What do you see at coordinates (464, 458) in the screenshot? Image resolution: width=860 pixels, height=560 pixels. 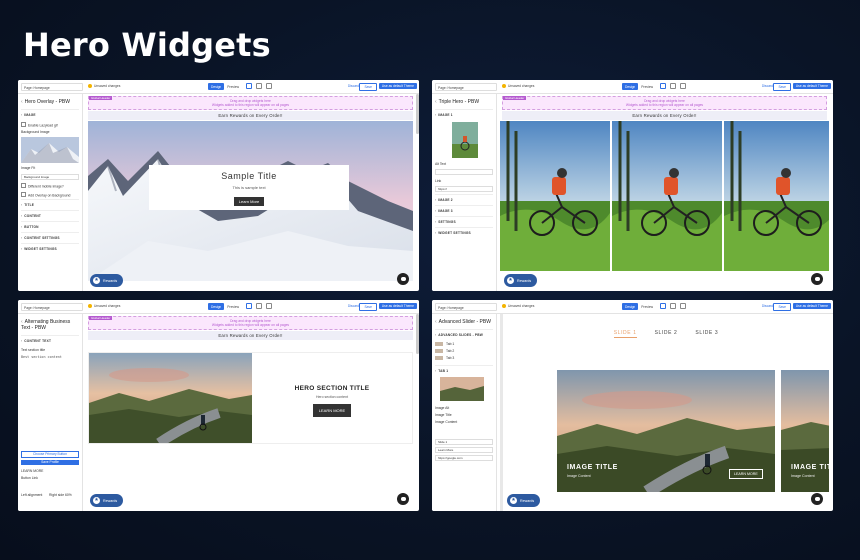 I see `button-link-input: https://google.com` at bounding box center [464, 458].